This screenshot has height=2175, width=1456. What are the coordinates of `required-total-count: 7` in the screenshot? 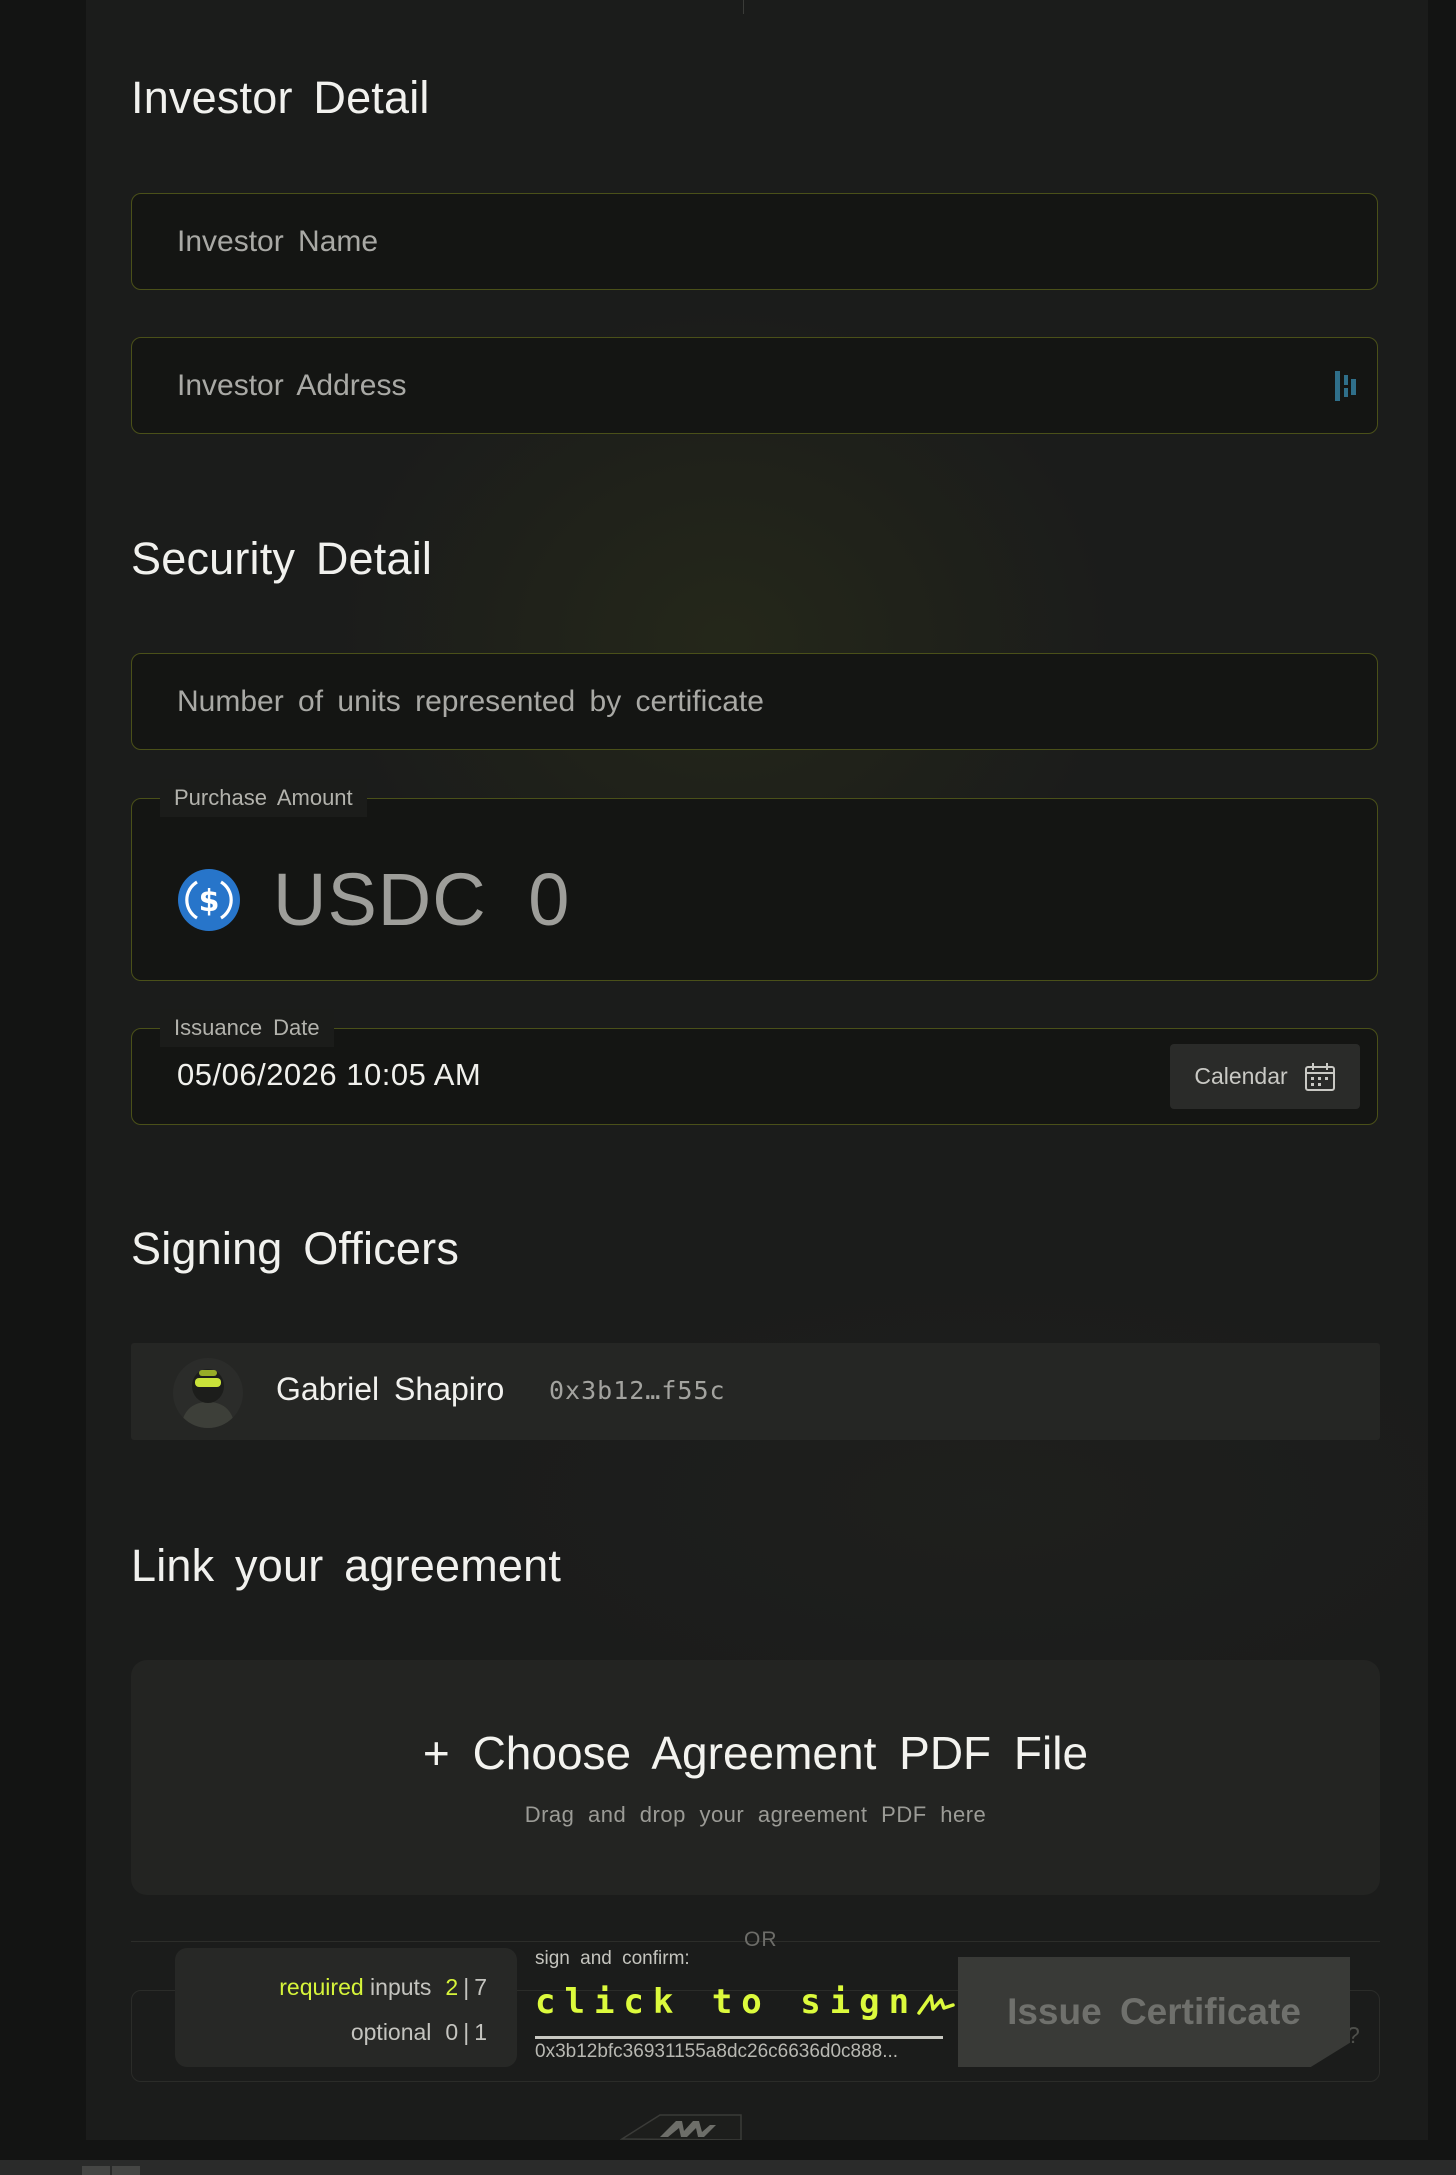 It's located at (480, 1987).